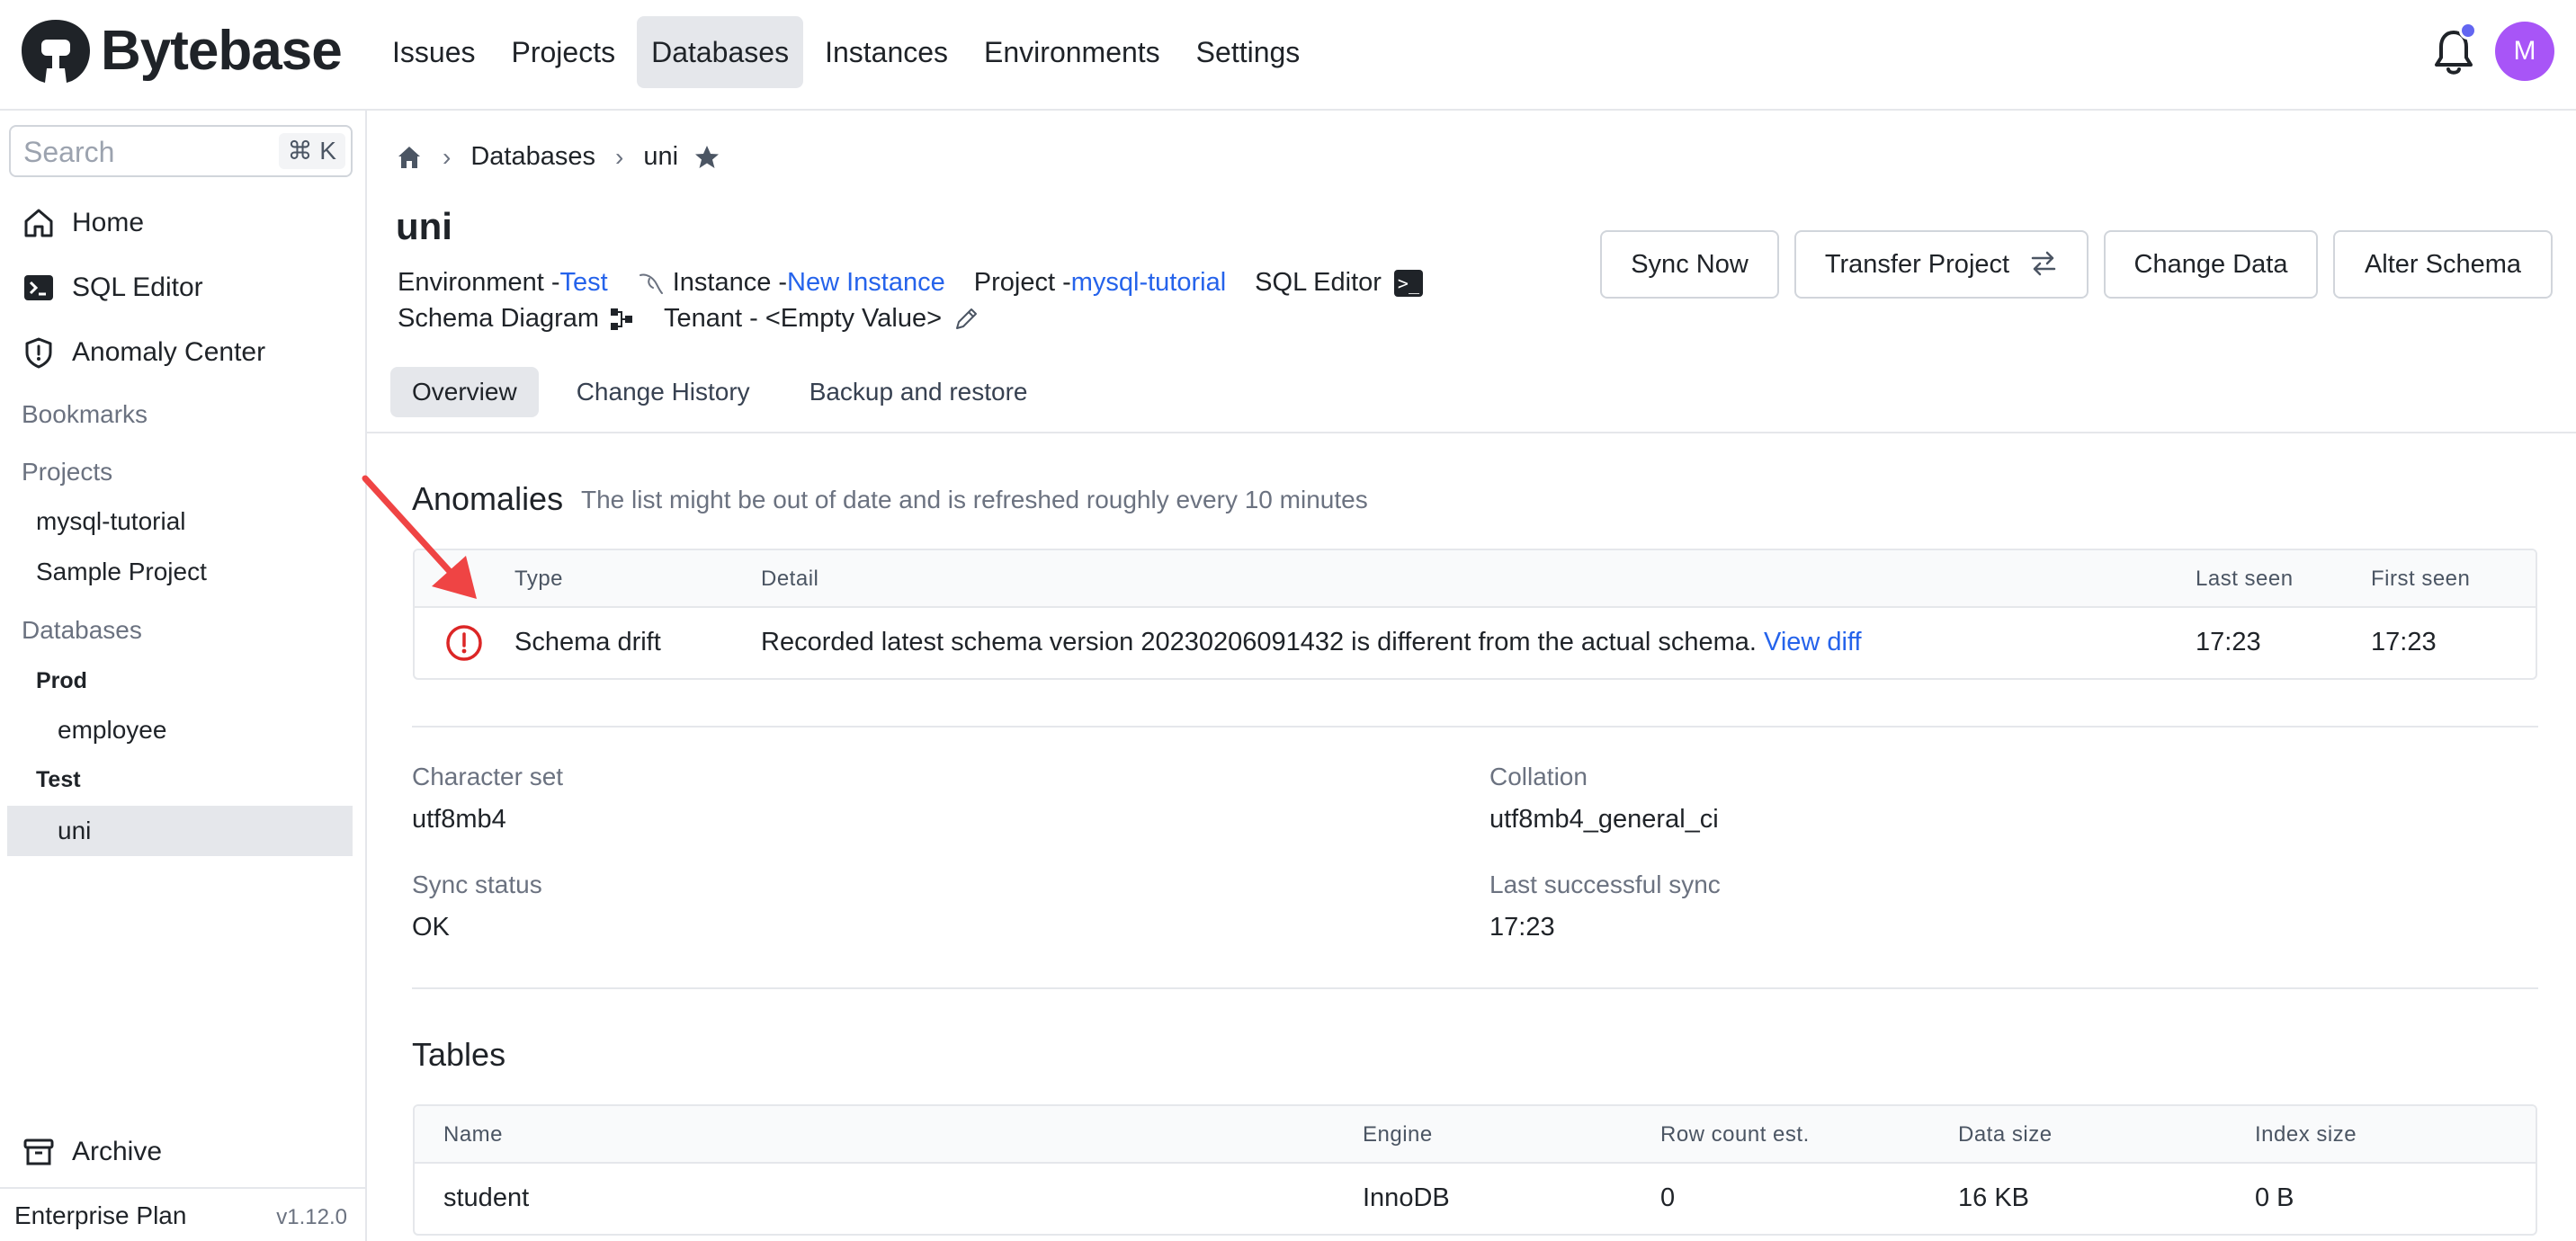 This screenshot has width=2576, height=1241. I want to click on nav-environments: Environments, so click(1072, 52).